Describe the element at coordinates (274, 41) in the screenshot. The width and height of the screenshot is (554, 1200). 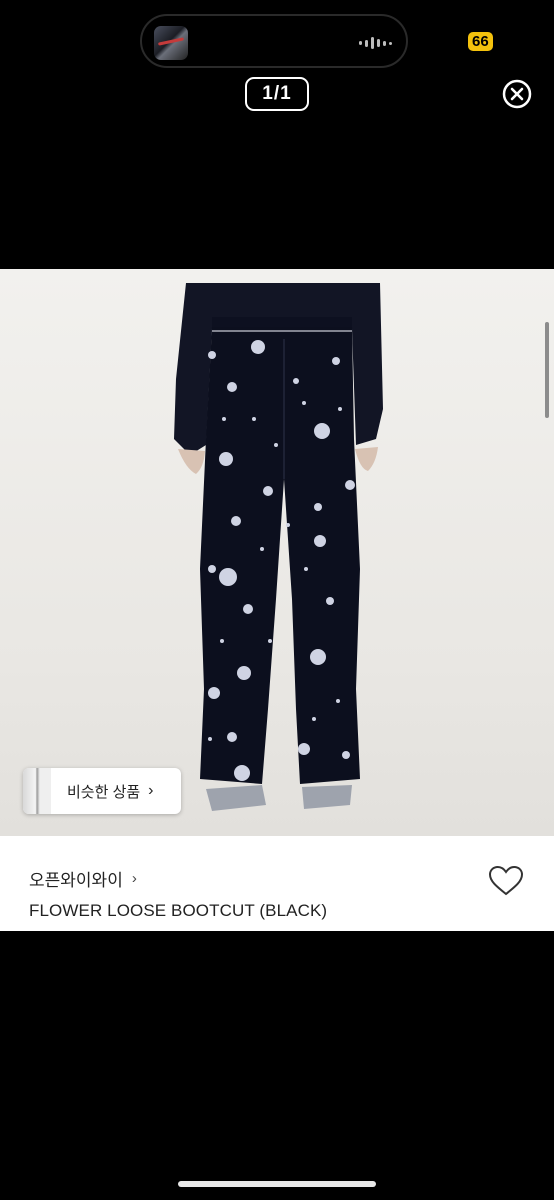
I see `dynamic-island` at that location.